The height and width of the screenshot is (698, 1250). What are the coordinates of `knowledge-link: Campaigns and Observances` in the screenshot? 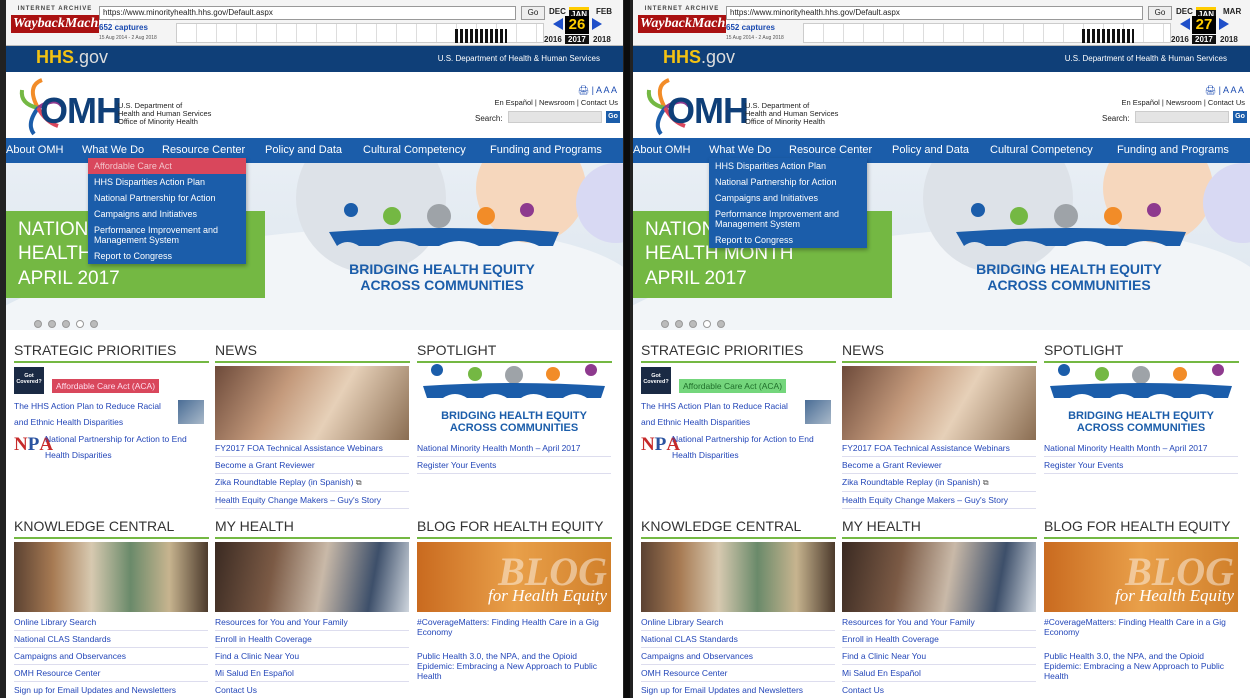 It's located at (111, 656).